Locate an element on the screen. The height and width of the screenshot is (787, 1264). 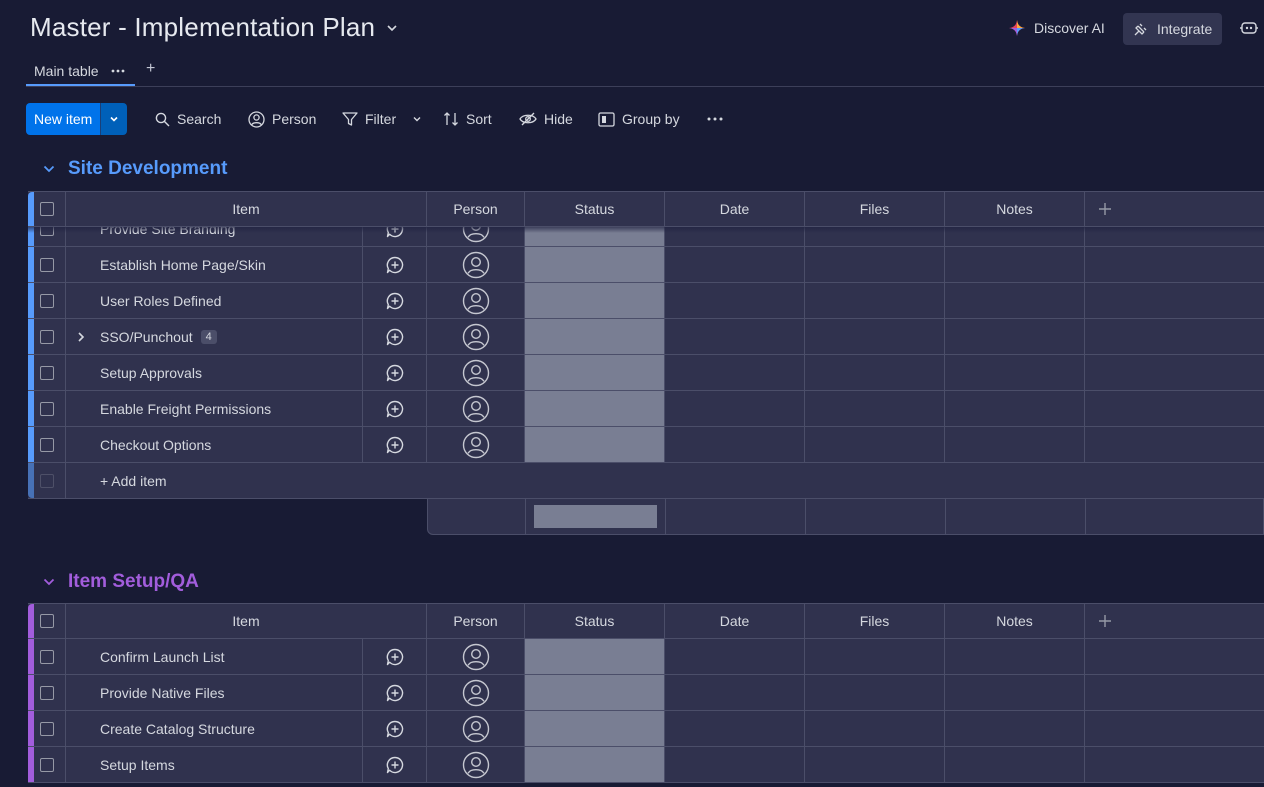
select-all-cell is located at coordinates (47, 209).